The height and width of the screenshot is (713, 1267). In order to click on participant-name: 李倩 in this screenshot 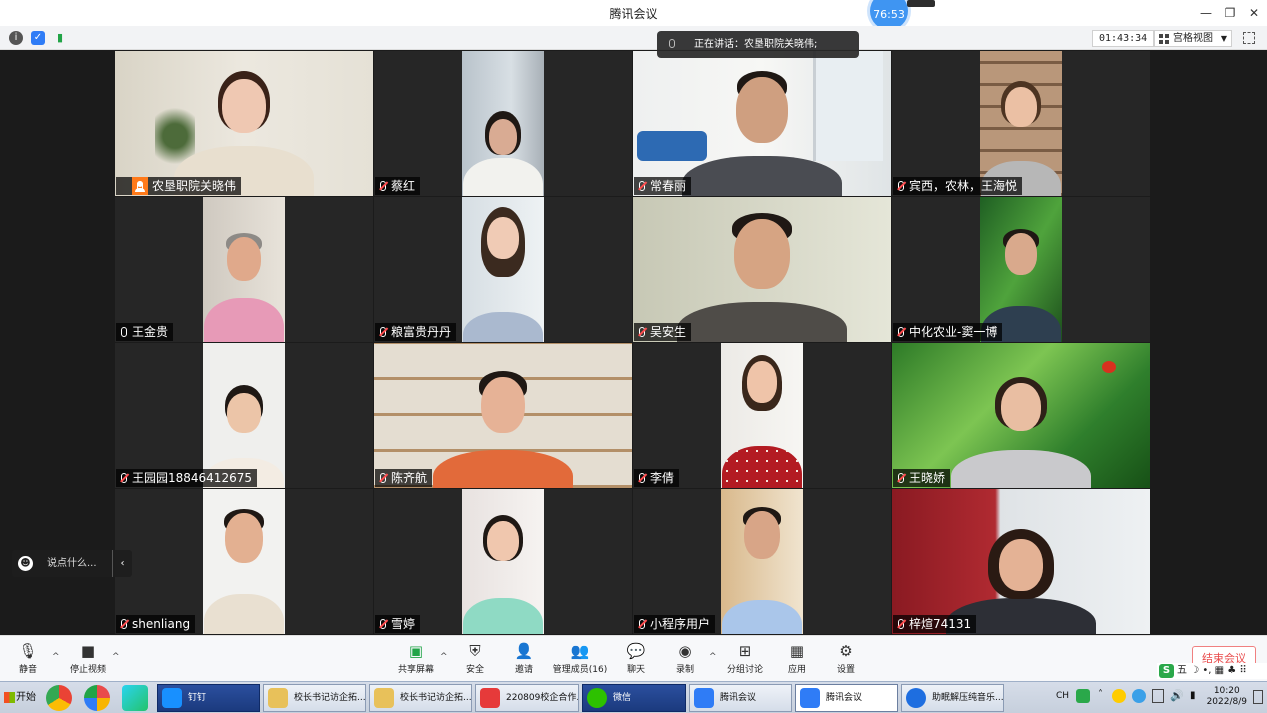, I will do `click(662, 478)`.